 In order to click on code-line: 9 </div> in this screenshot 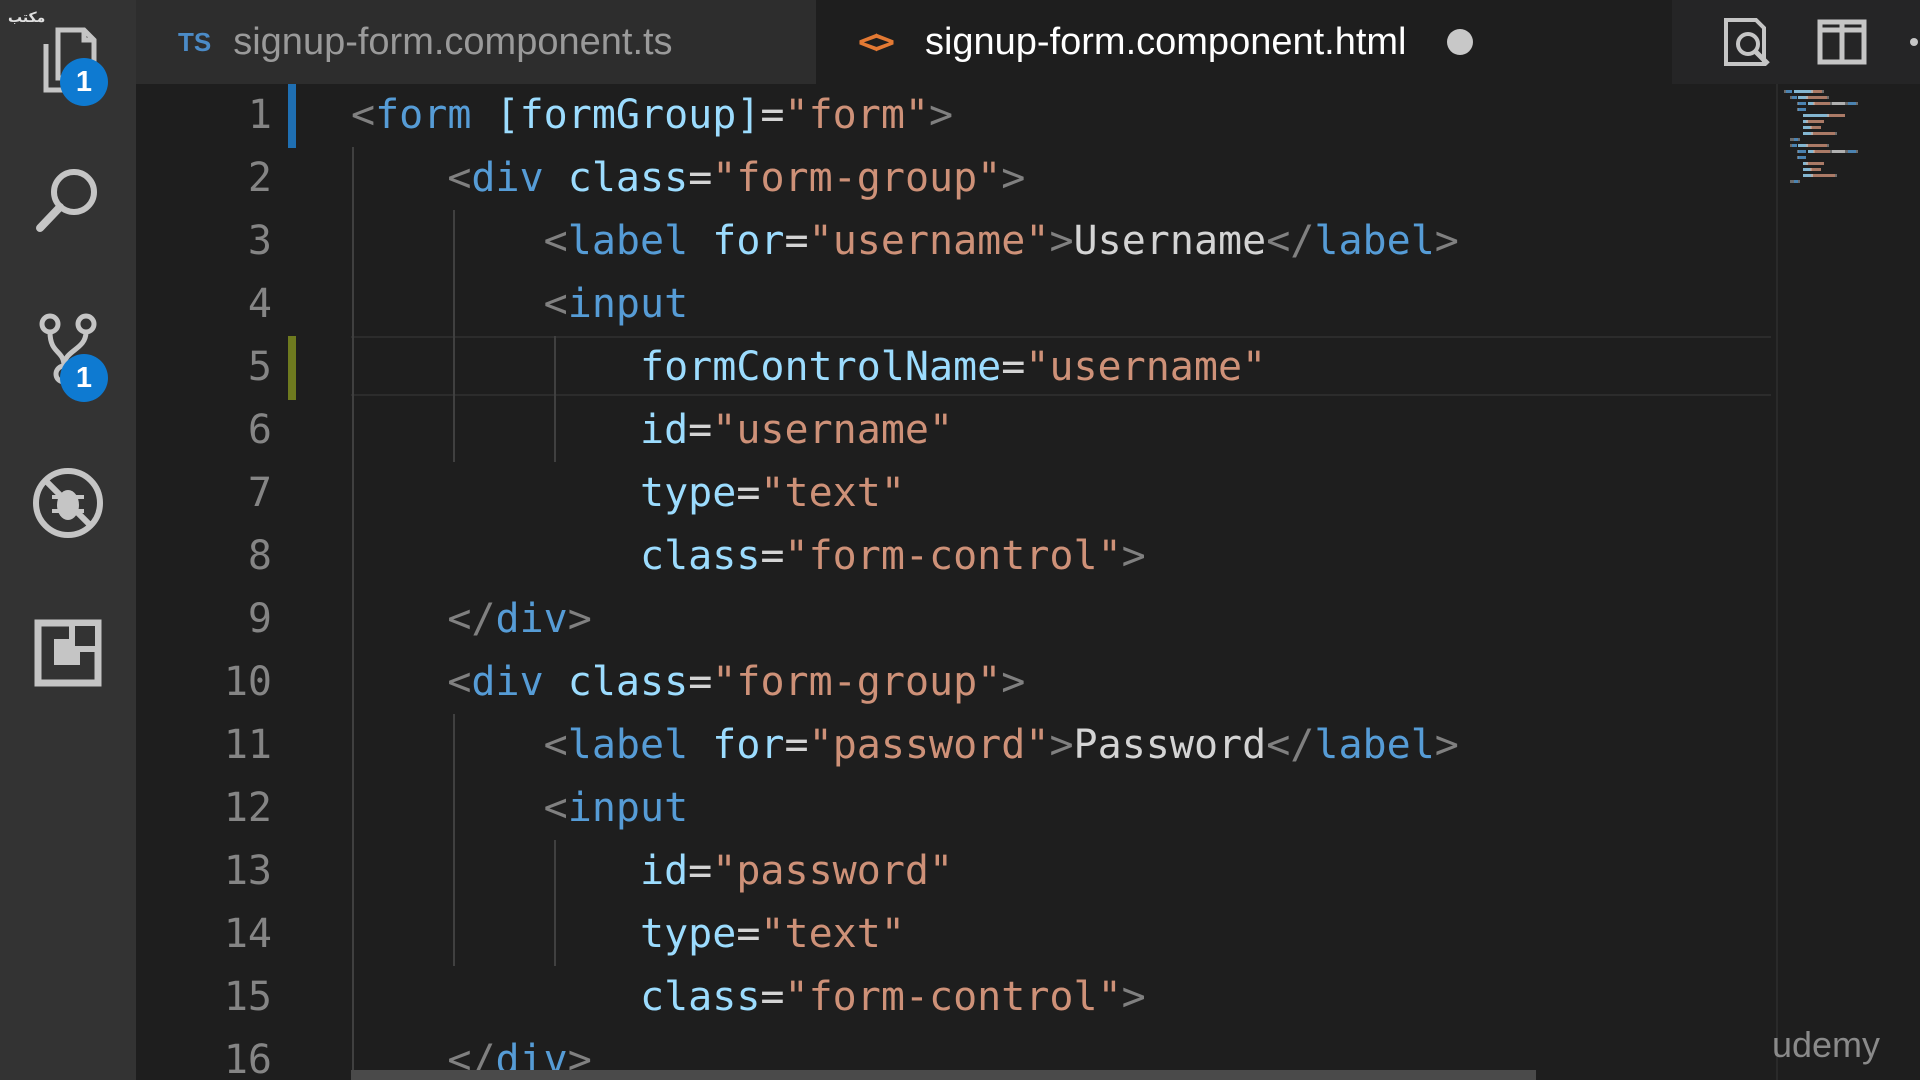, I will do `click(956, 619)`.